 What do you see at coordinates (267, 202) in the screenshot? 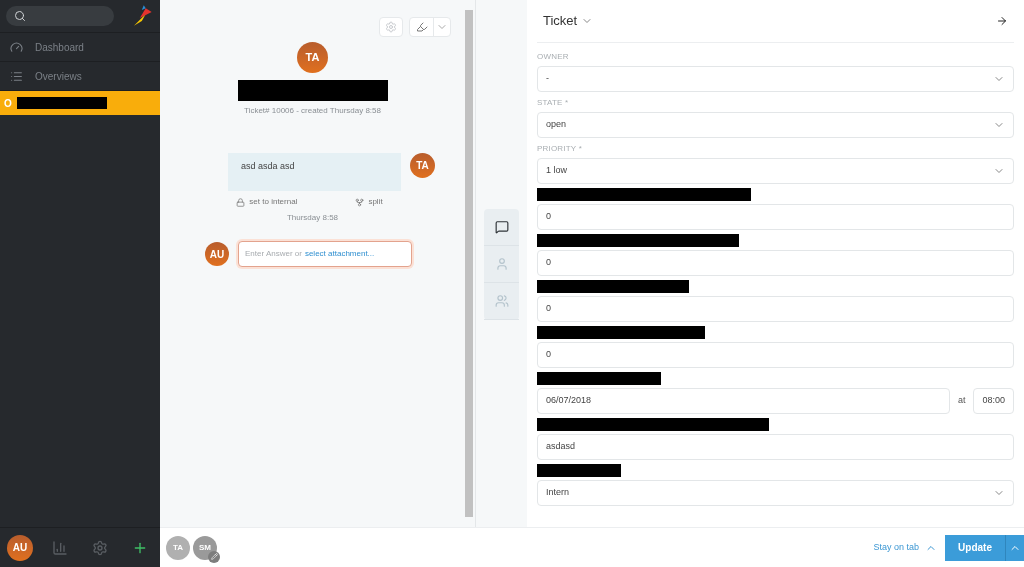
I see `article-action: set to internal` at bounding box center [267, 202].